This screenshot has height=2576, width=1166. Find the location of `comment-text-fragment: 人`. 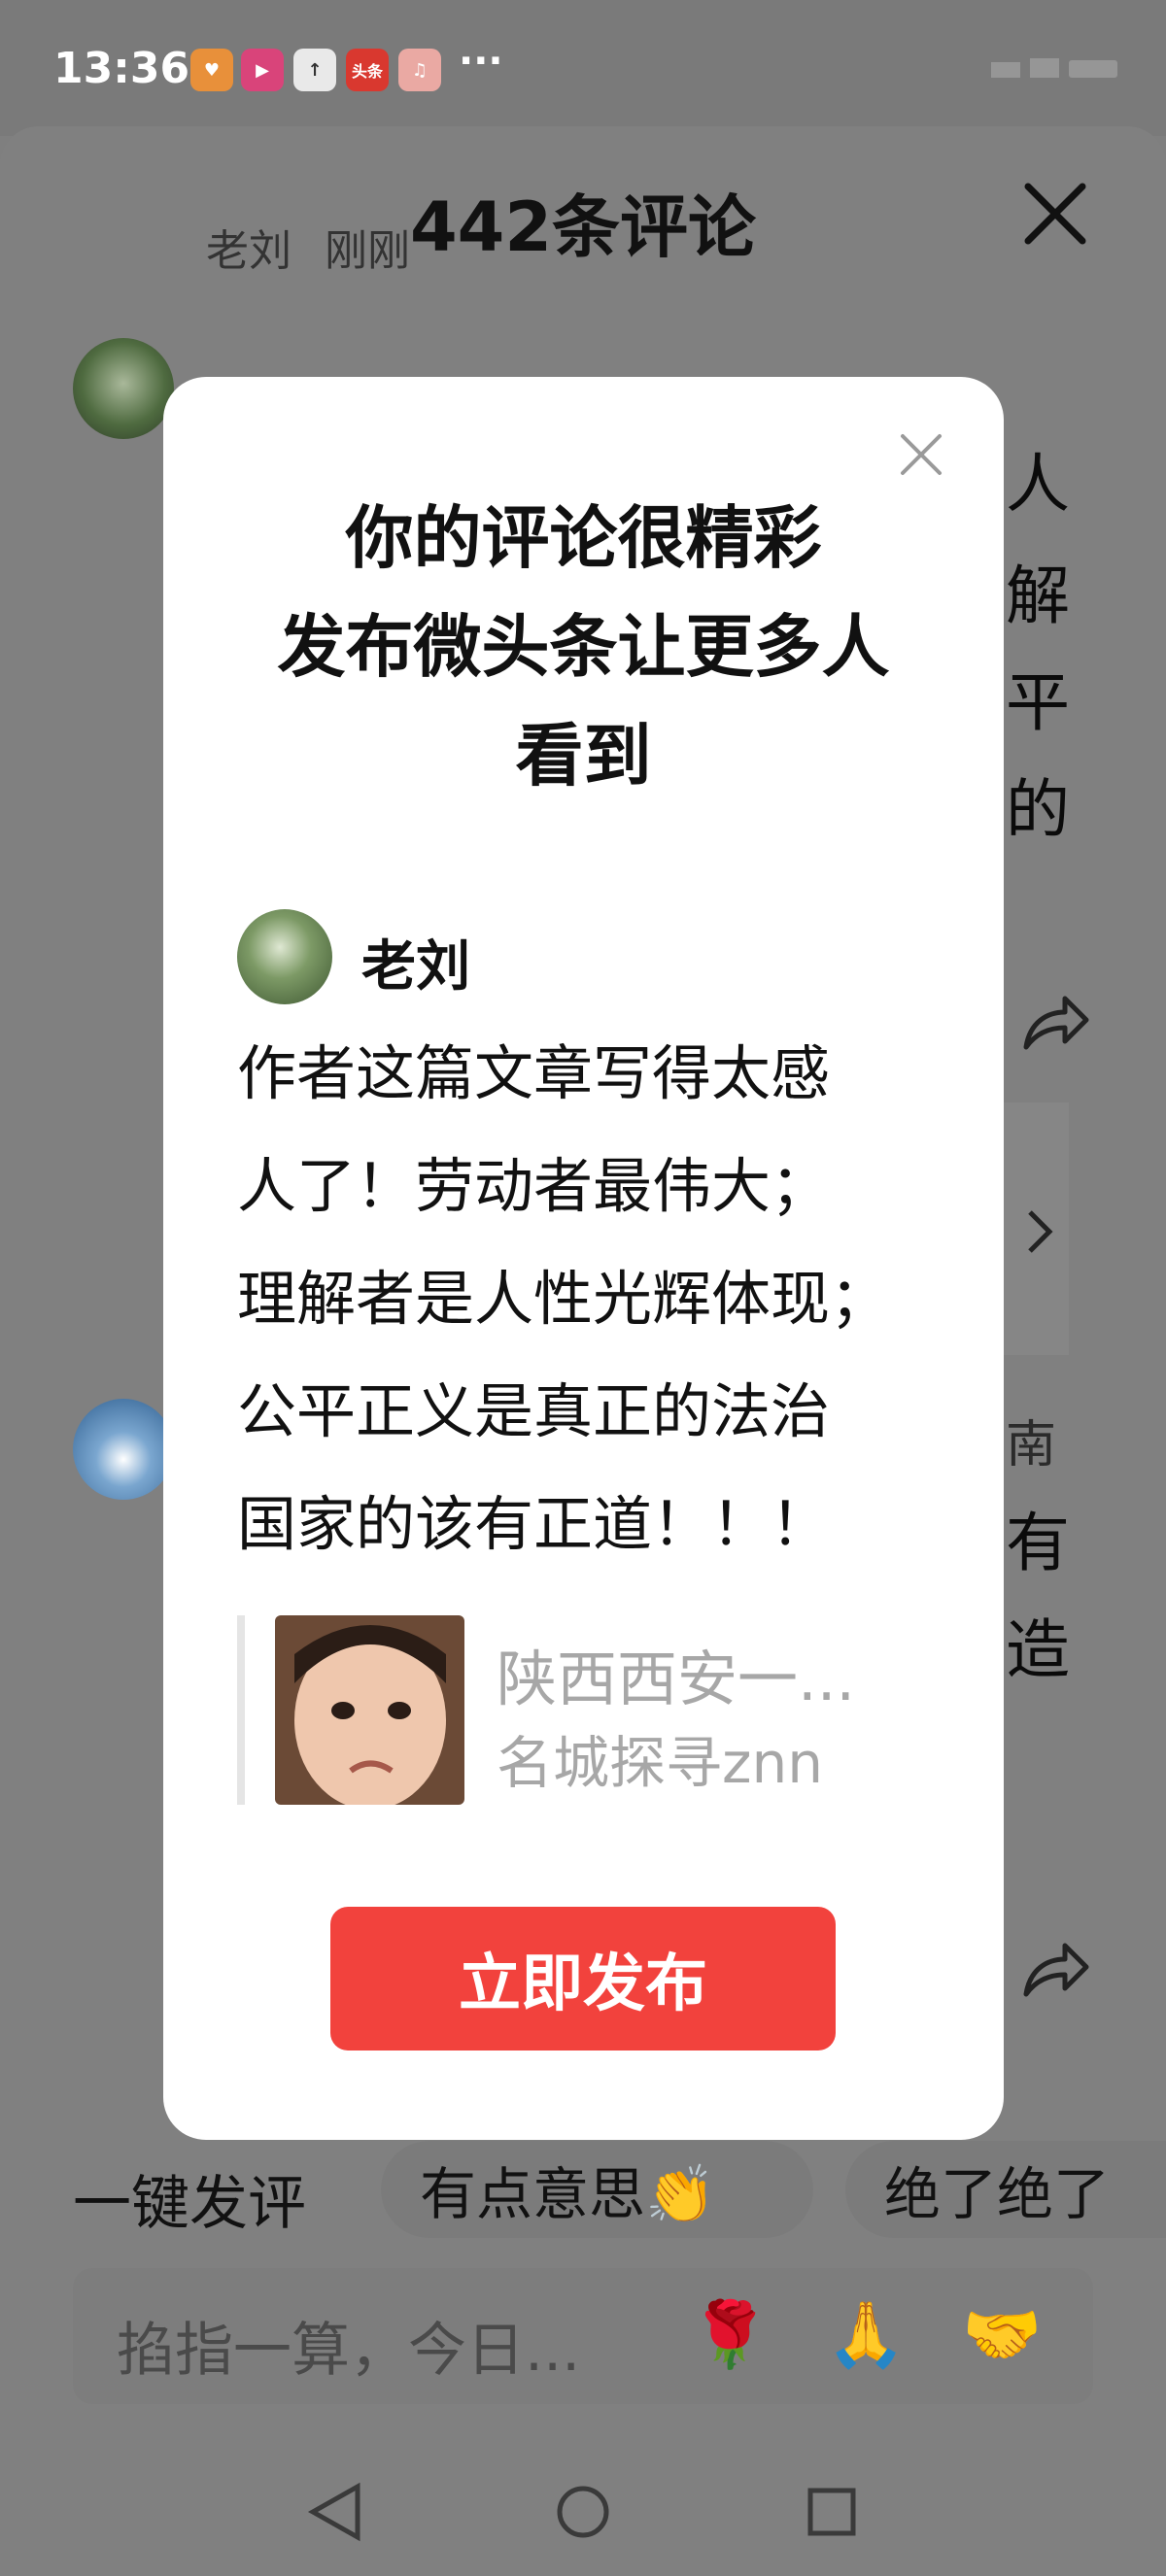

comment-text-fragment: 人 is located at coordinates (1038, 484).